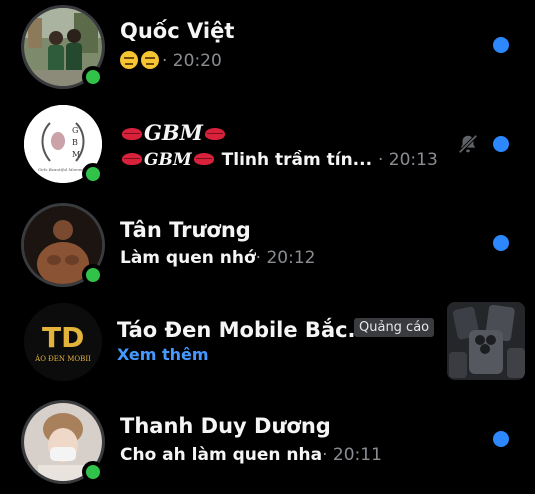 This screenshot has width=535, height=494. Describe the element at coordinates (486, 341) in the screenshot. I see `ad-image-icon` at that location.